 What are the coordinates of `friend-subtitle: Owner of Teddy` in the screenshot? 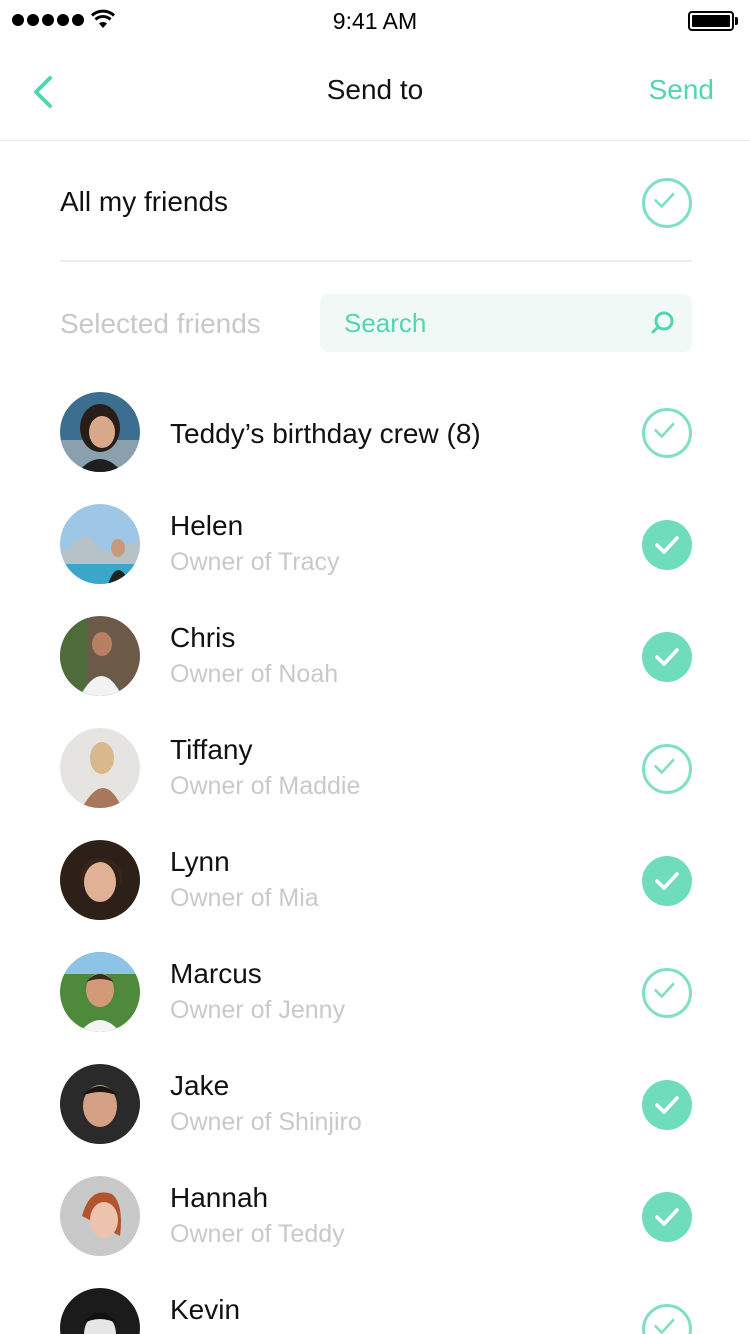 It's located at (257, 1234).